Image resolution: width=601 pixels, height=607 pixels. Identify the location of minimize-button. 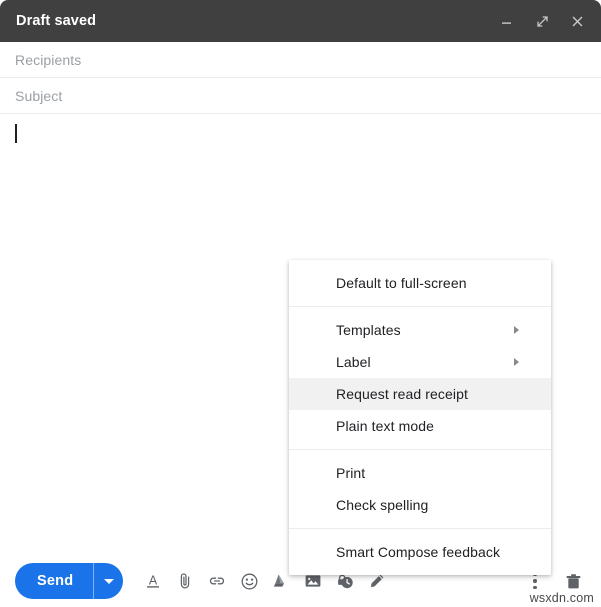
(507, 21).